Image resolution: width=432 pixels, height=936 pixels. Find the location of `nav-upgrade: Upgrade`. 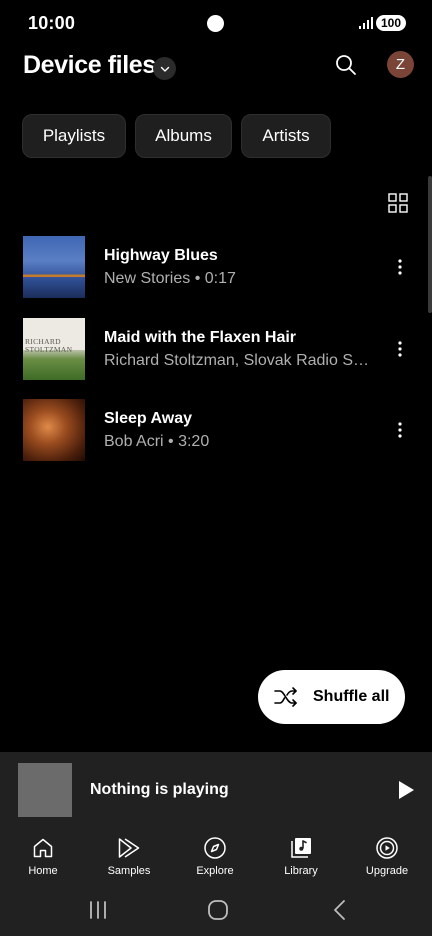

nav-upgrade: Upgrade is located at coordinates (387, 858).